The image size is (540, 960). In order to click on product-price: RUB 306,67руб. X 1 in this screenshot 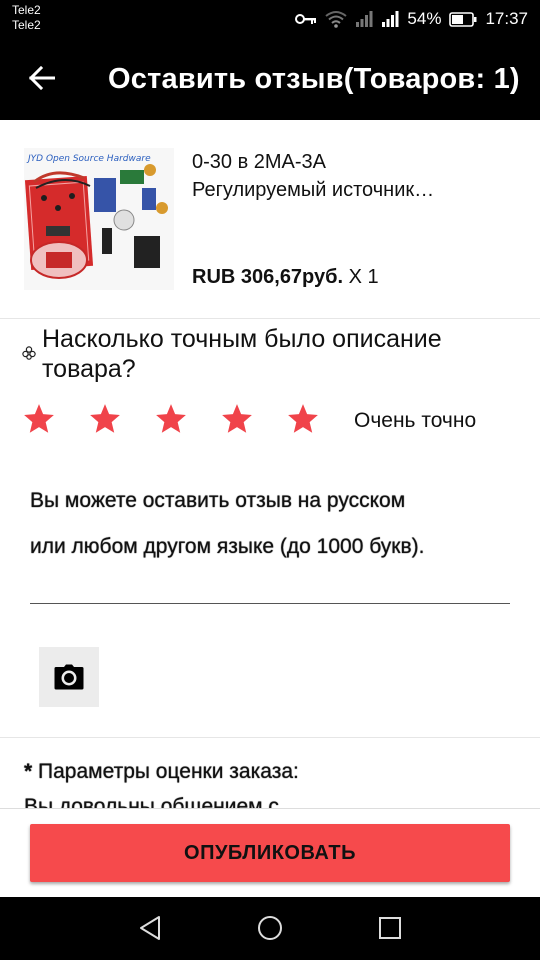, I will do `click(285, 277)`.